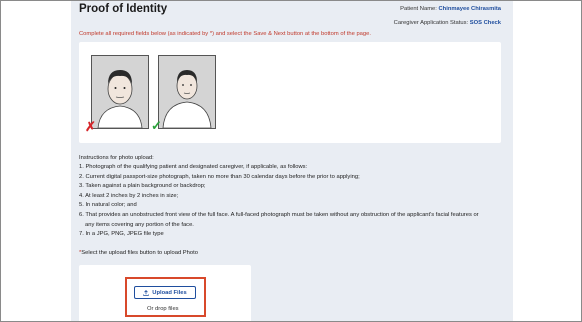 The height and width of the screenshot is (322, 582). Describe the element at coordinates (146, 292) in the screenshot. I see `upload-icon` at that location.